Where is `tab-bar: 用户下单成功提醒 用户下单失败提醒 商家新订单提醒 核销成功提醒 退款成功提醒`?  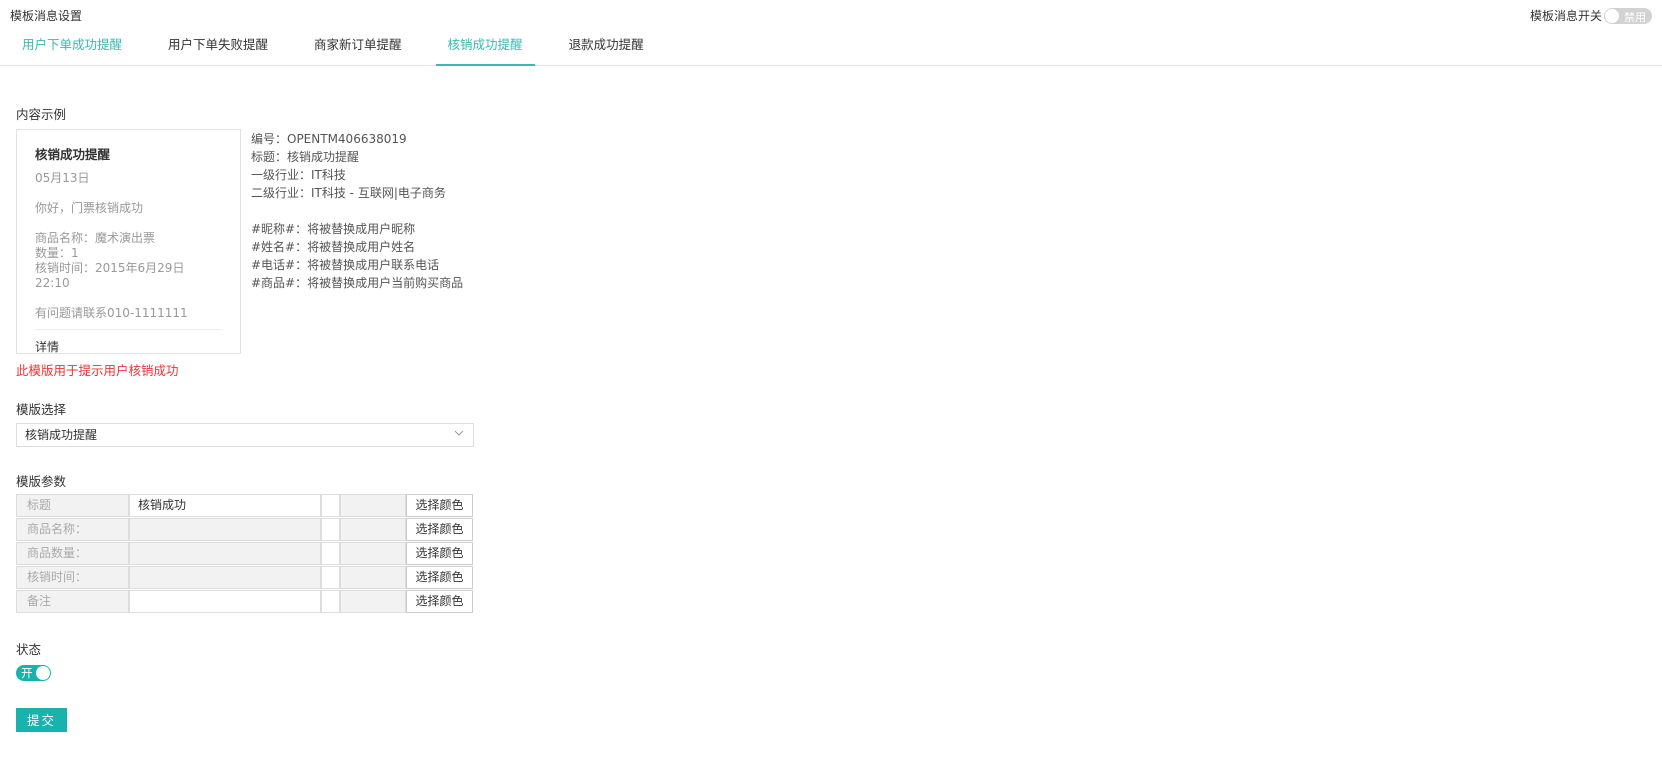 tab-bar: 用户下单成功提醒 用户下单失败提醒 商家新订单提醒 核销成功提醒 退款成功提醒 is located at coordinates (344, 49).